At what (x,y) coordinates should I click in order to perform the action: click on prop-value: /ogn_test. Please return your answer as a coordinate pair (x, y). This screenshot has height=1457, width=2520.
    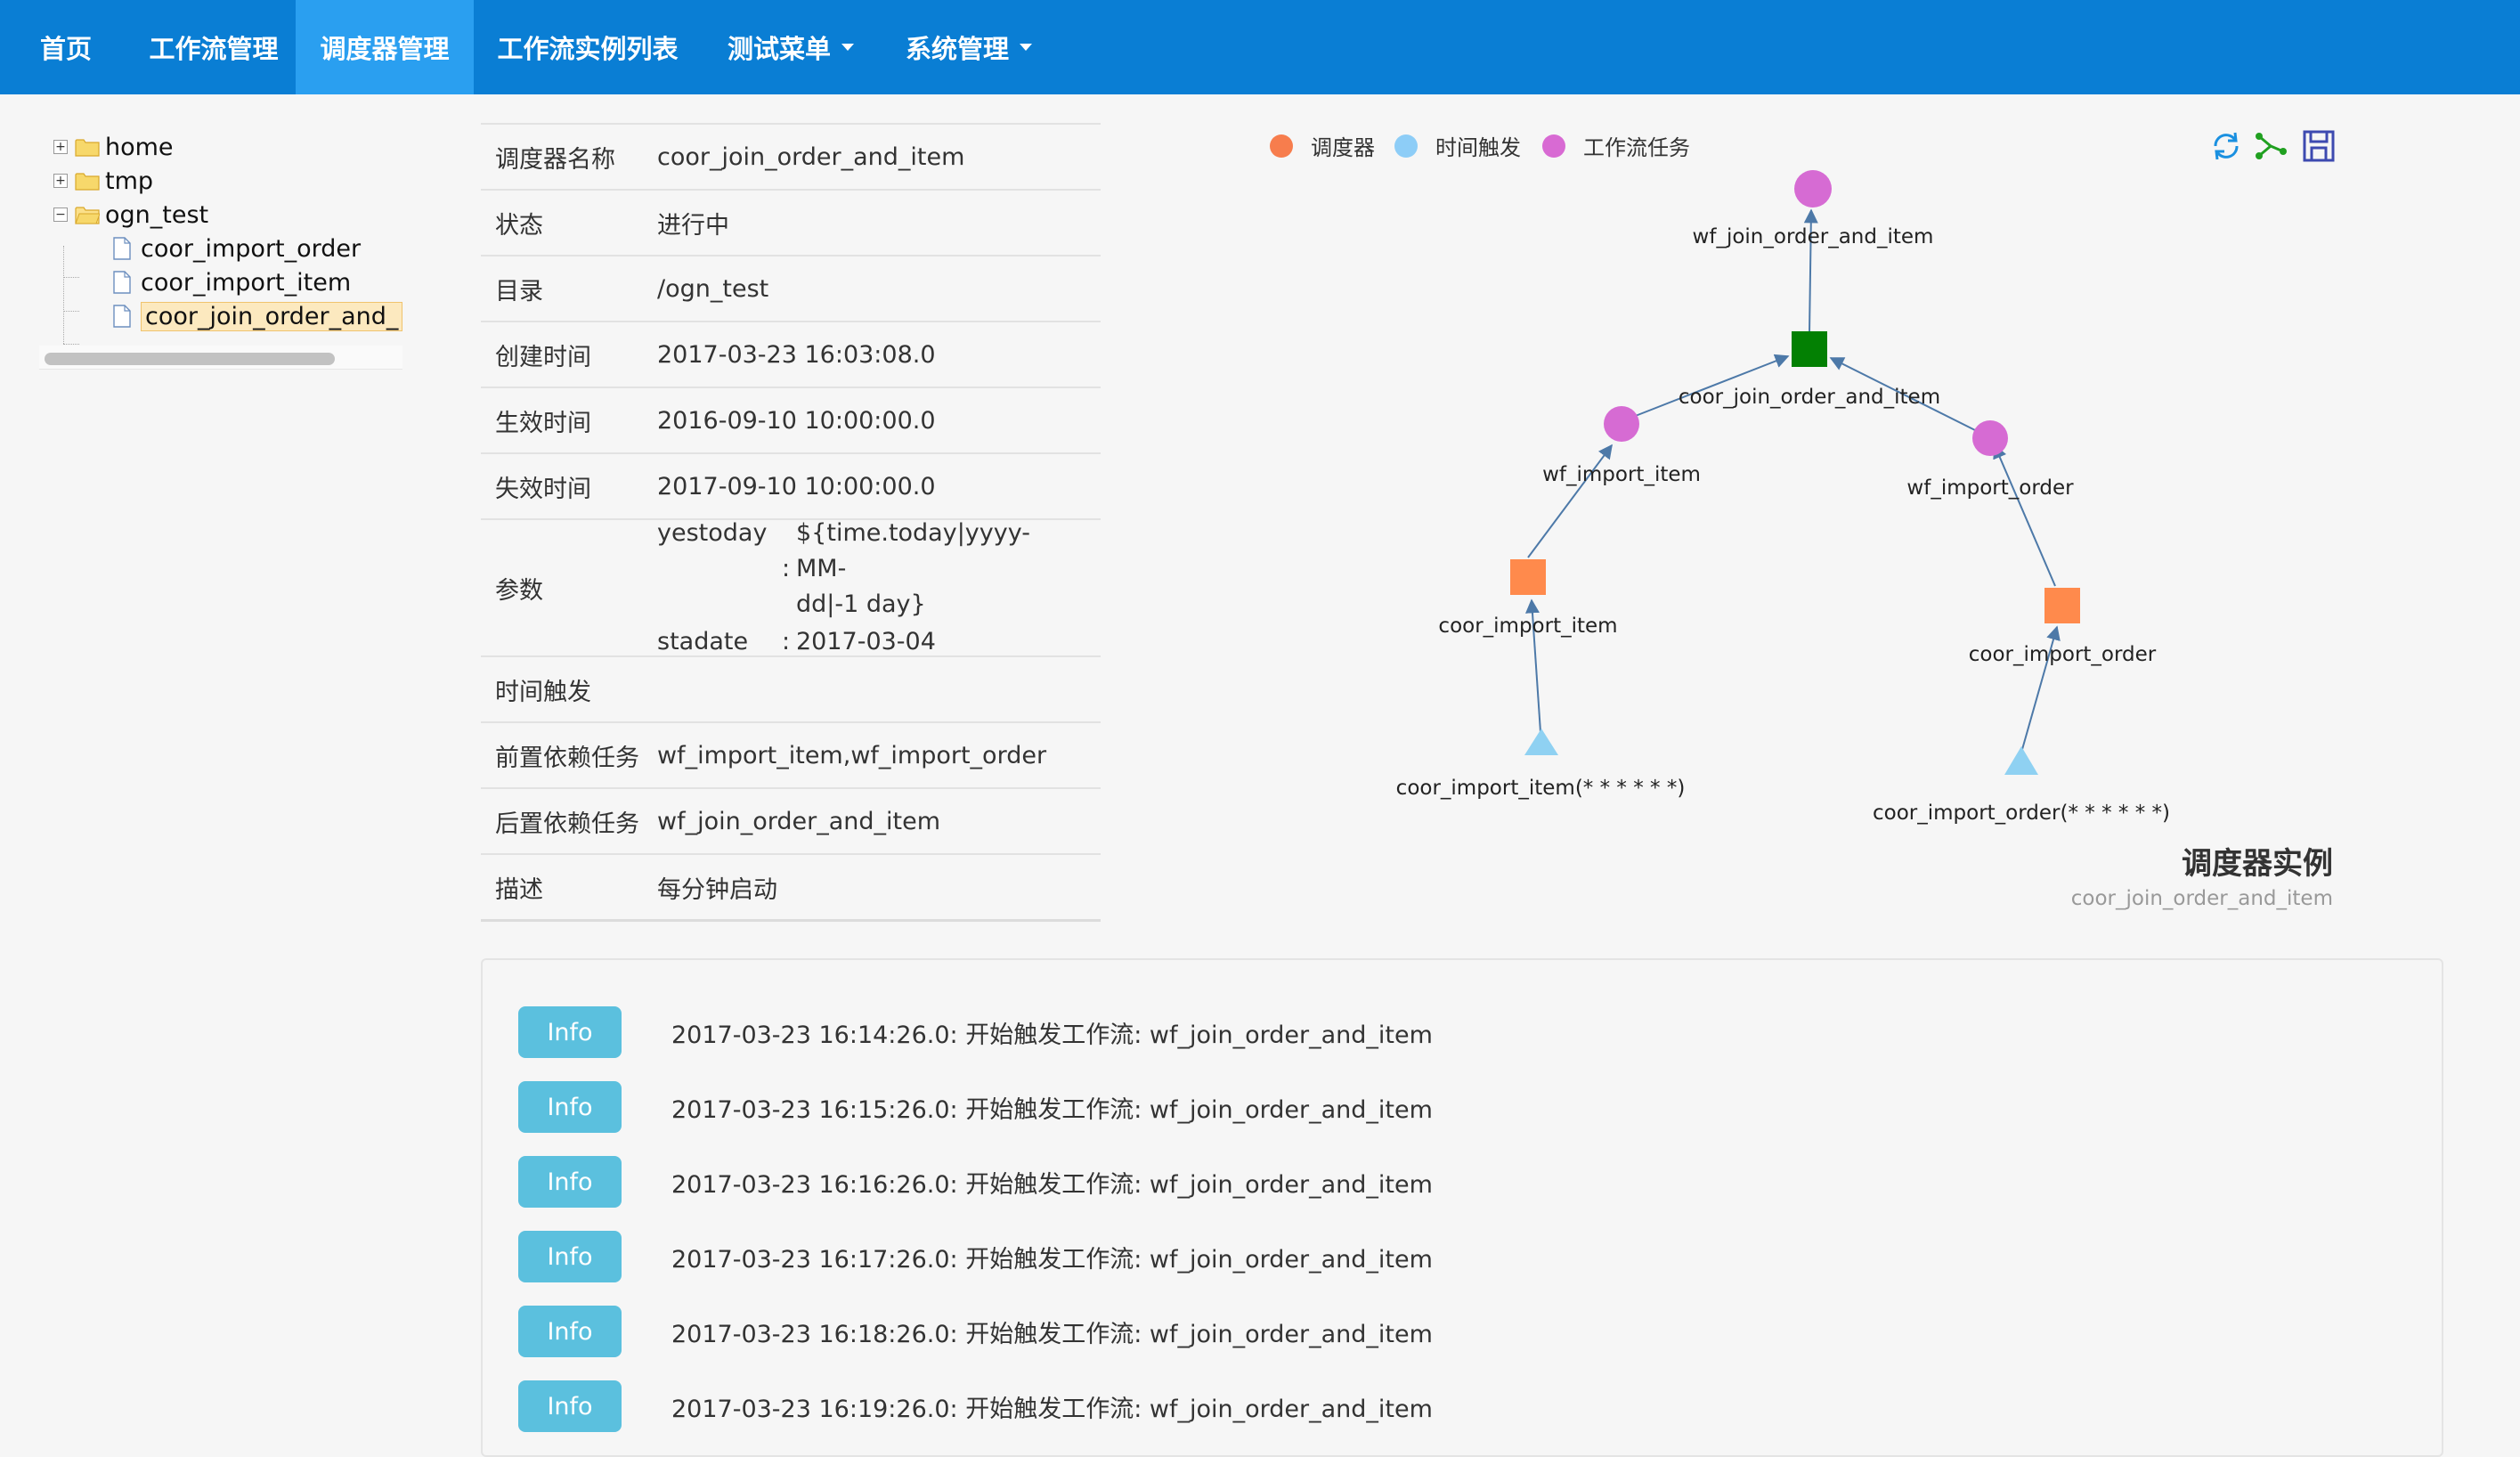
    Looking at the image, I should click on (713, 288).